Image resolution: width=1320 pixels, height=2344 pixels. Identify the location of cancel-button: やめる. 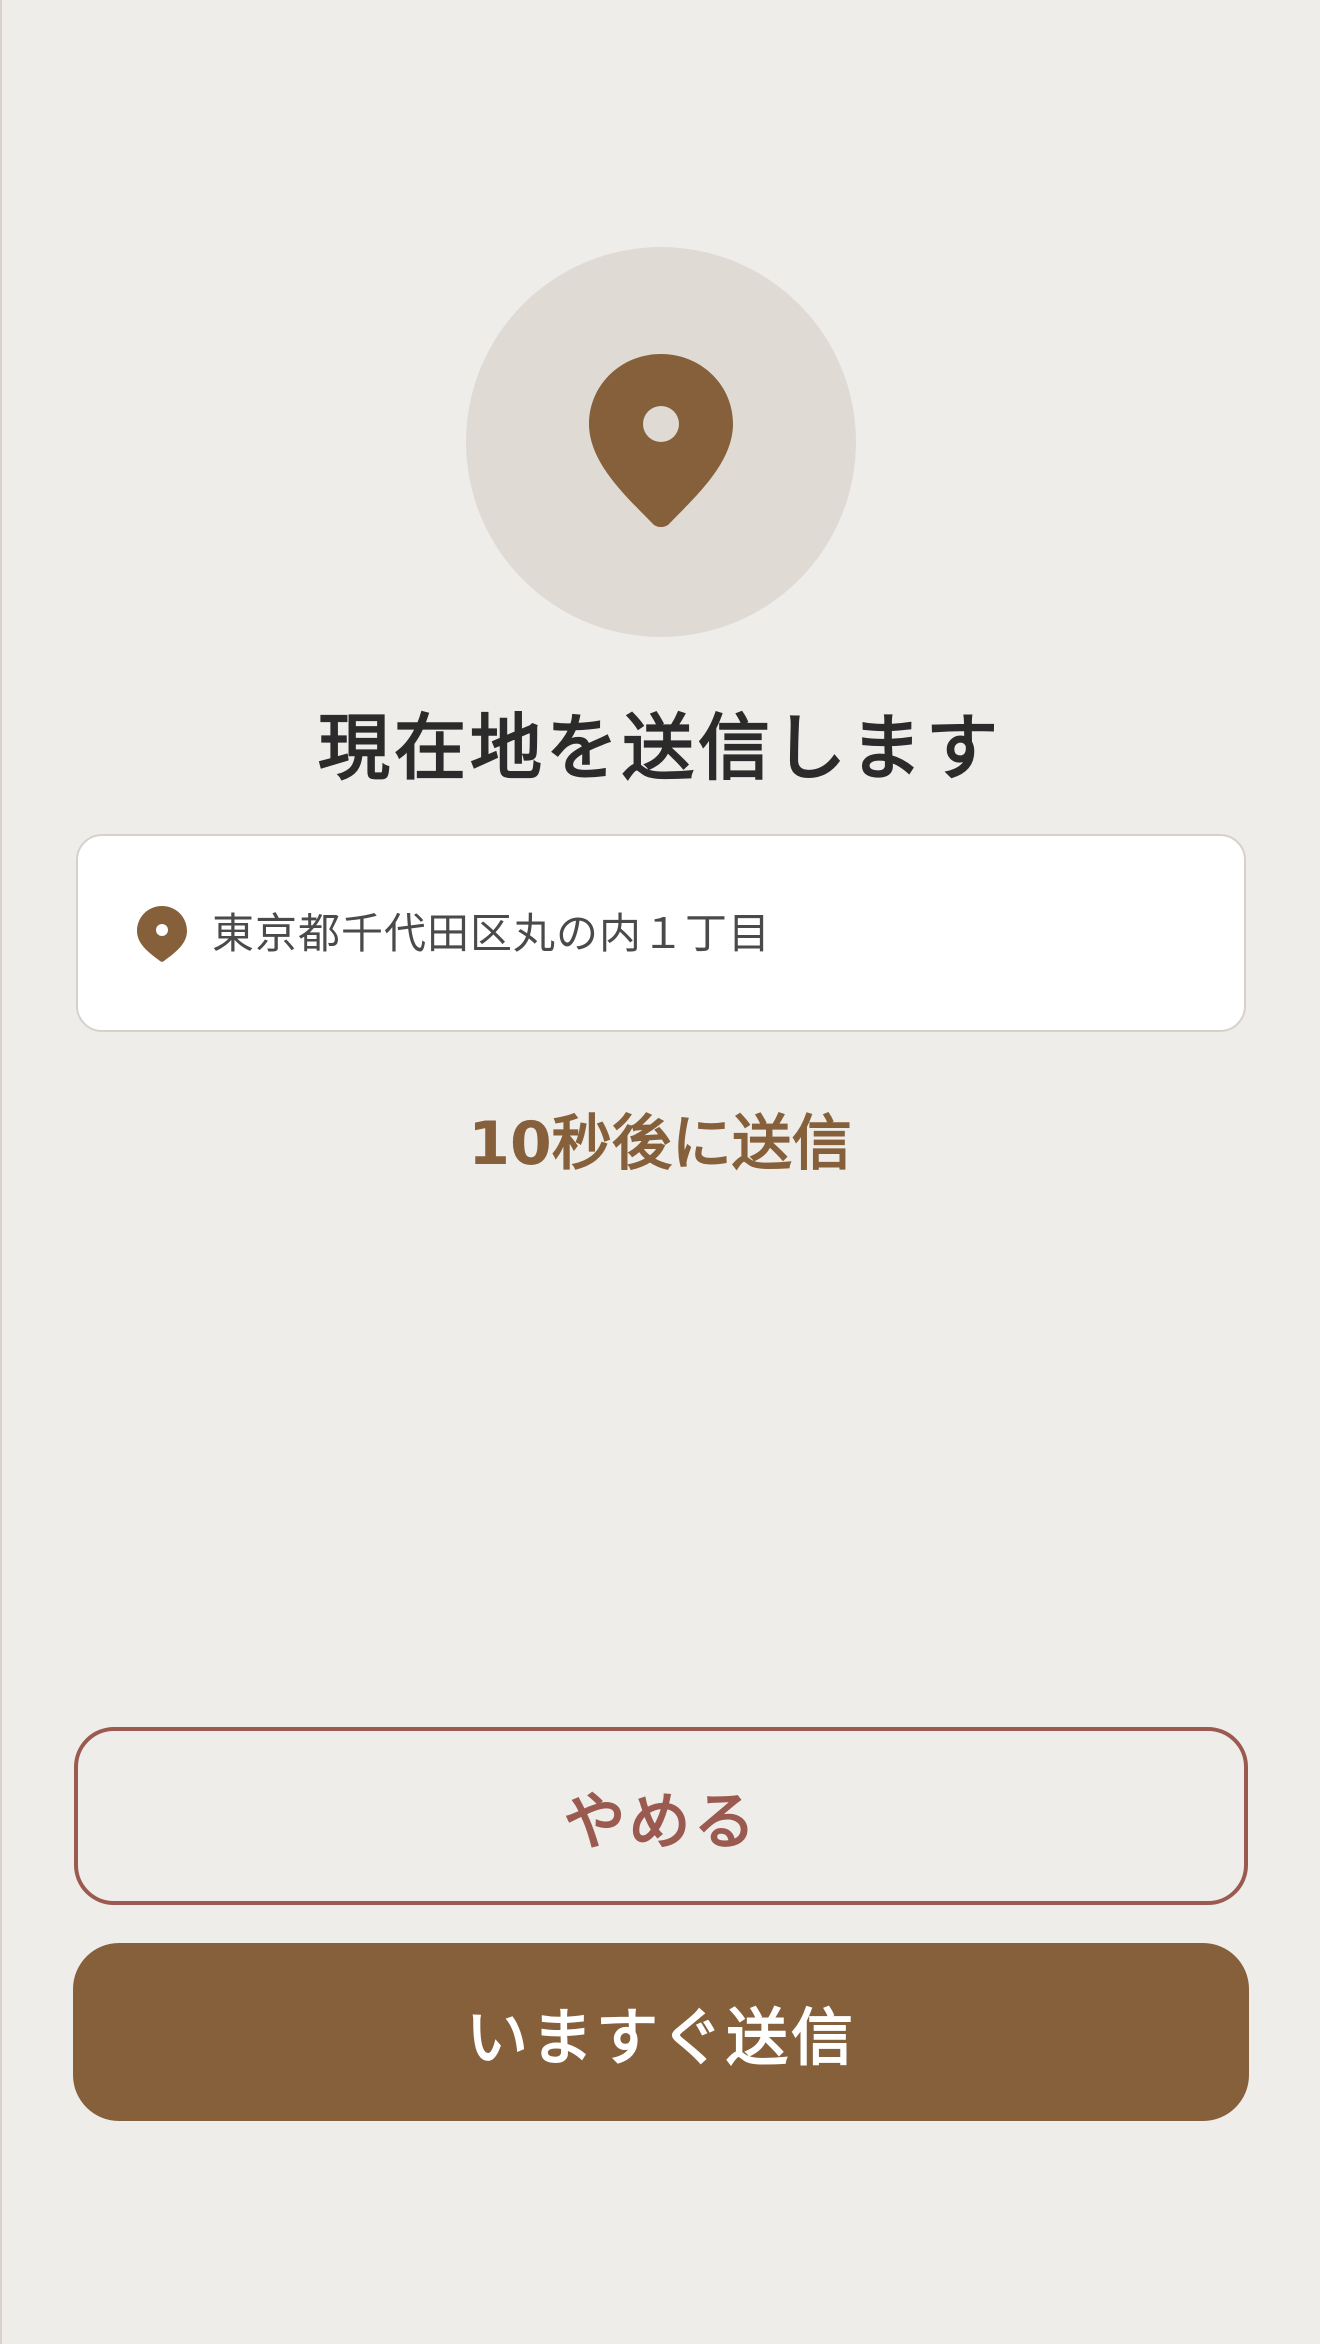
(661, 1816).